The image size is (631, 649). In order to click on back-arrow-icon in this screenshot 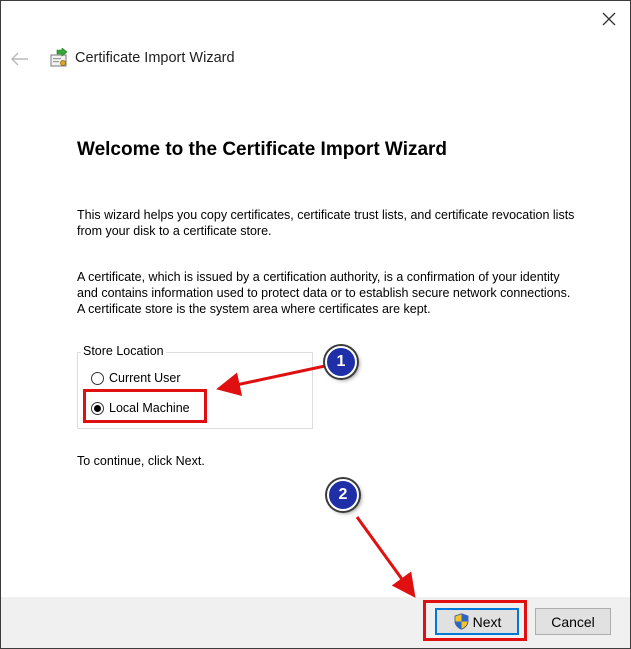, I will do `click(19, 59)`.